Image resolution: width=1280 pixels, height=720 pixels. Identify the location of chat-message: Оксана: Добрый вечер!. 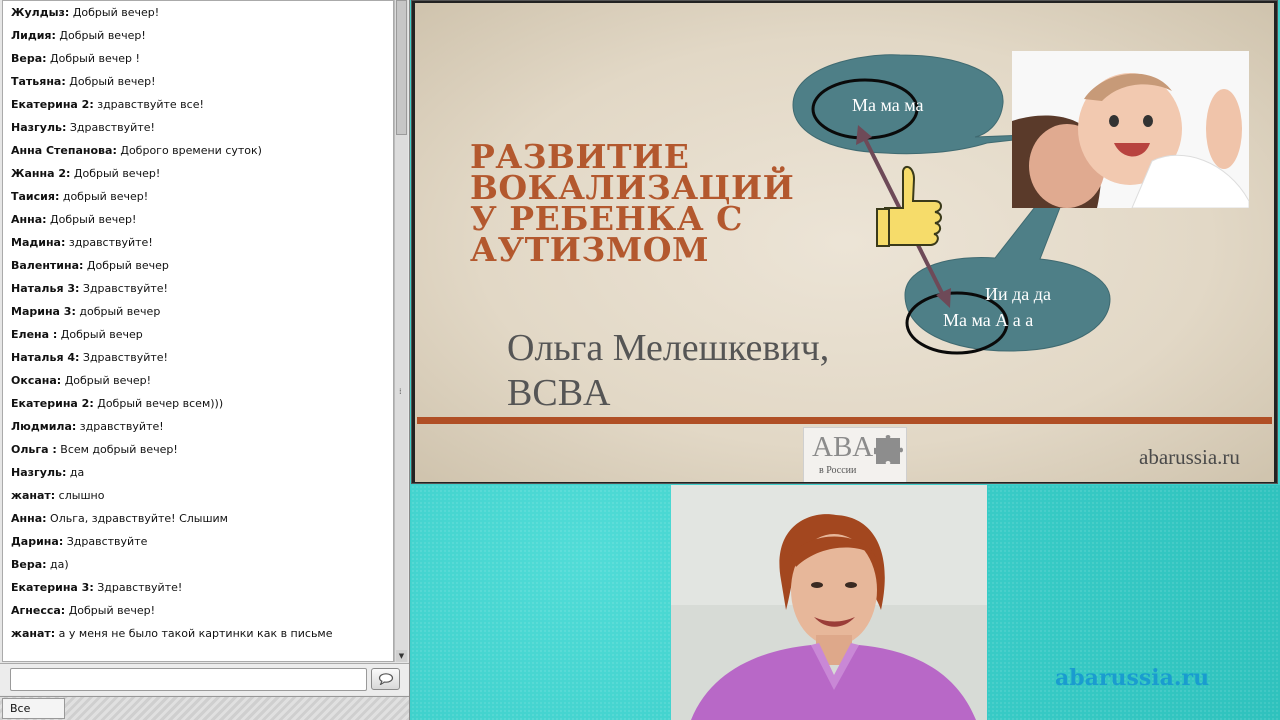
(198, 380).